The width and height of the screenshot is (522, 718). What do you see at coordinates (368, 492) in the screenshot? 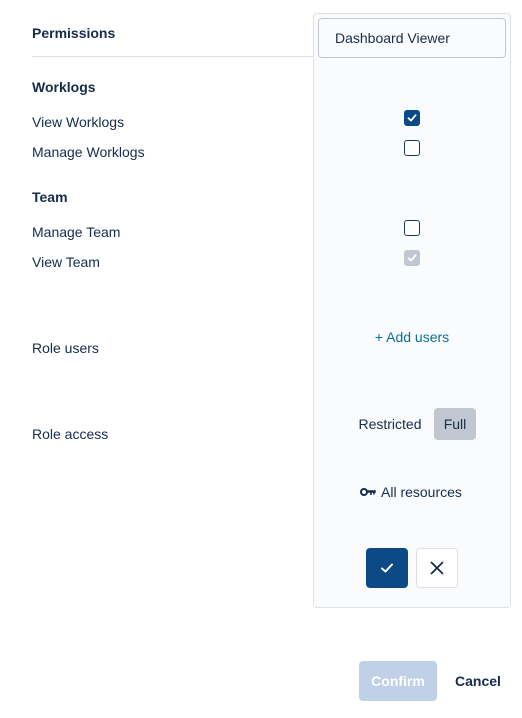
I see `key-icon` at bounding box center [368, 492].